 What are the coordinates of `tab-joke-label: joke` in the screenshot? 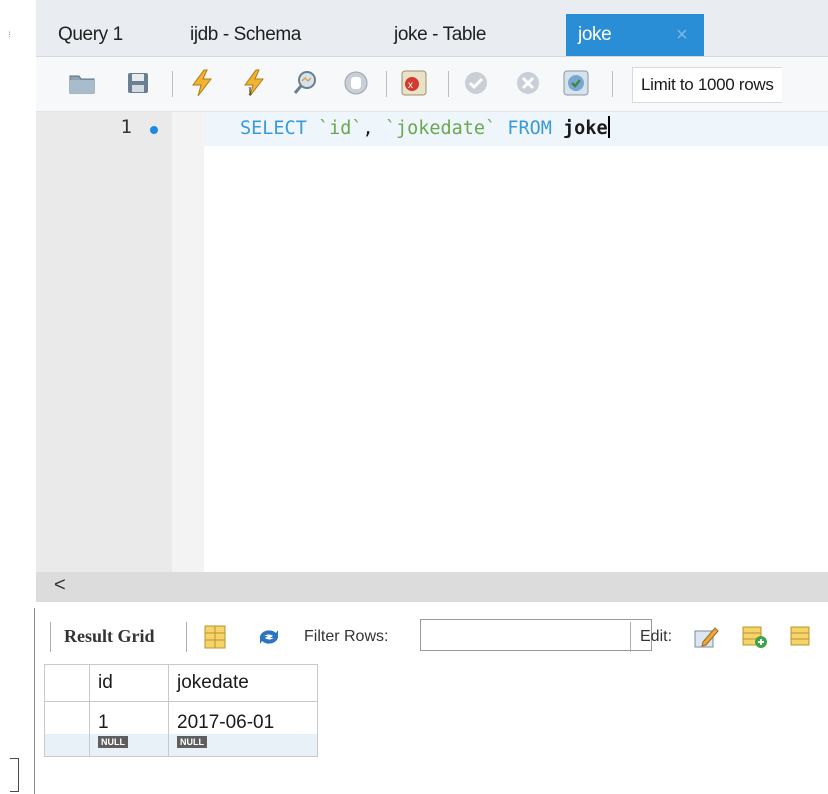 It's located at (595, 34).